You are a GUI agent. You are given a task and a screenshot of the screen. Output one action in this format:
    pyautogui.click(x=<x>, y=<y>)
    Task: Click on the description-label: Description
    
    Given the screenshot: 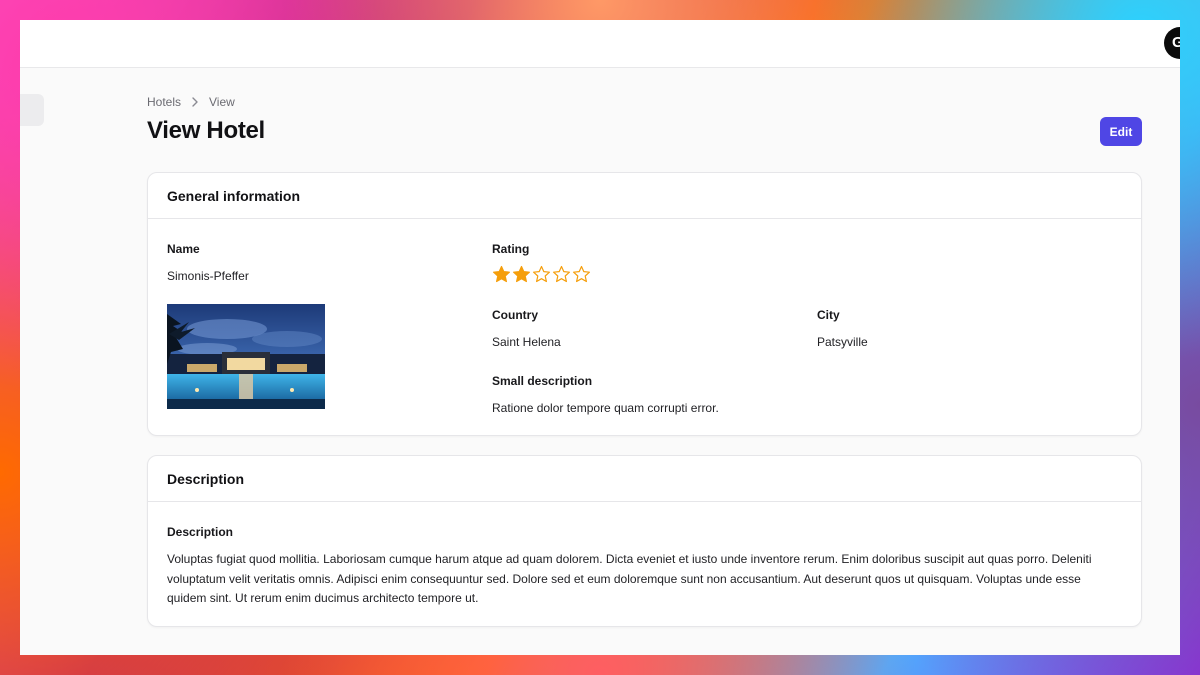 What is the action you would take?
    pyautogui.click(x=200, y=532)
    